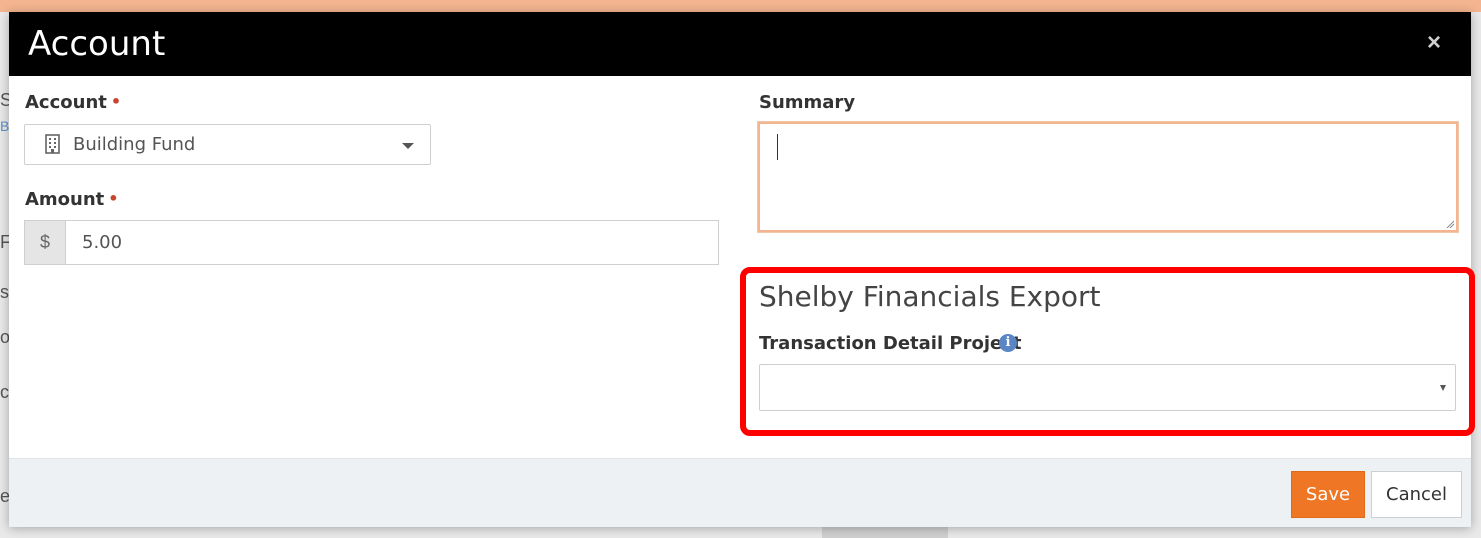 This screenshot has width=1481, height=538. What do you see at coordinates (4, 392) in the screenshot?
I see `background-fragment: cc` at bounding box center [4, 392].